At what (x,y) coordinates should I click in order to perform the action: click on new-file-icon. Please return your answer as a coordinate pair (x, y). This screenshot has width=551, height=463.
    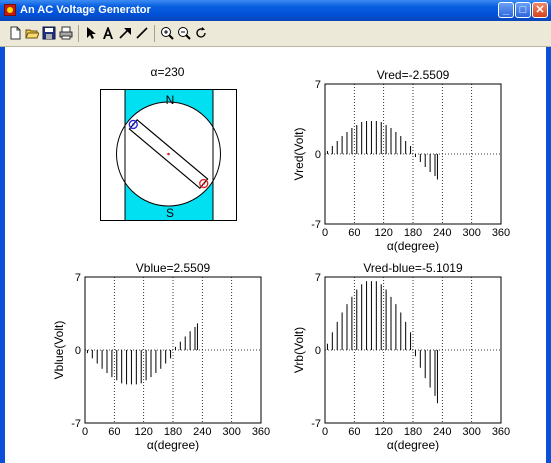
    Looking at the image, I should click on (15, 33).